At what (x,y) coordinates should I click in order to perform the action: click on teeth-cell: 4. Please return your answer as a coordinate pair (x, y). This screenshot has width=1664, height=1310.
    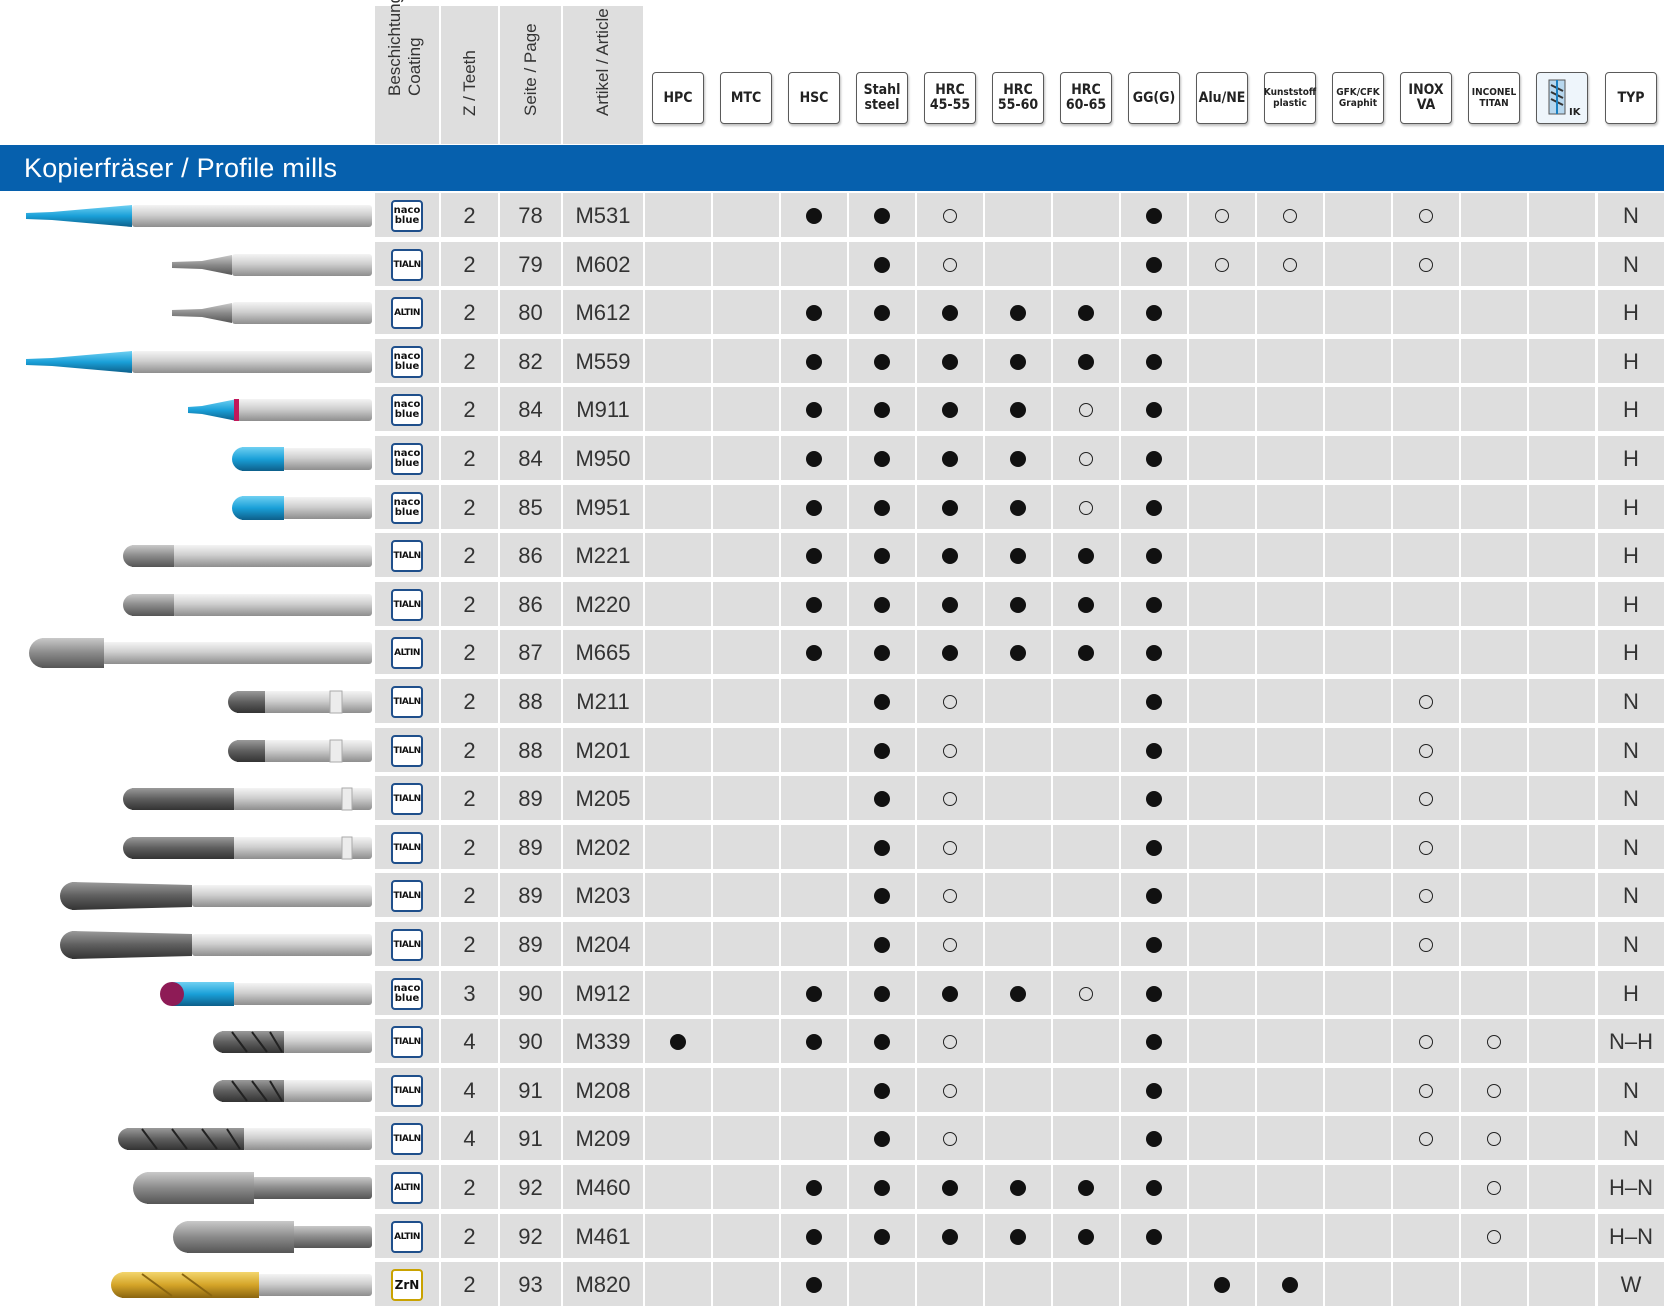
    Looking at the image, I should click on (469, 1090).